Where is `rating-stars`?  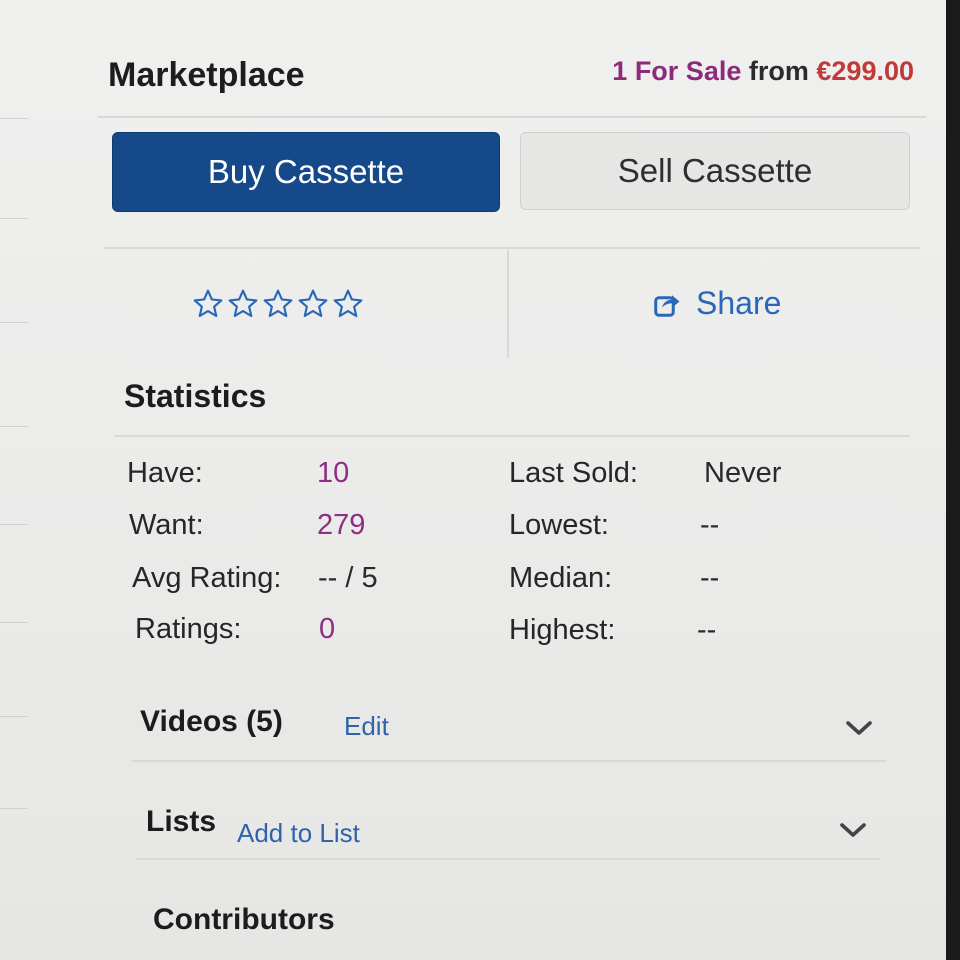
rating-stars is located at coordinates (278, 304).